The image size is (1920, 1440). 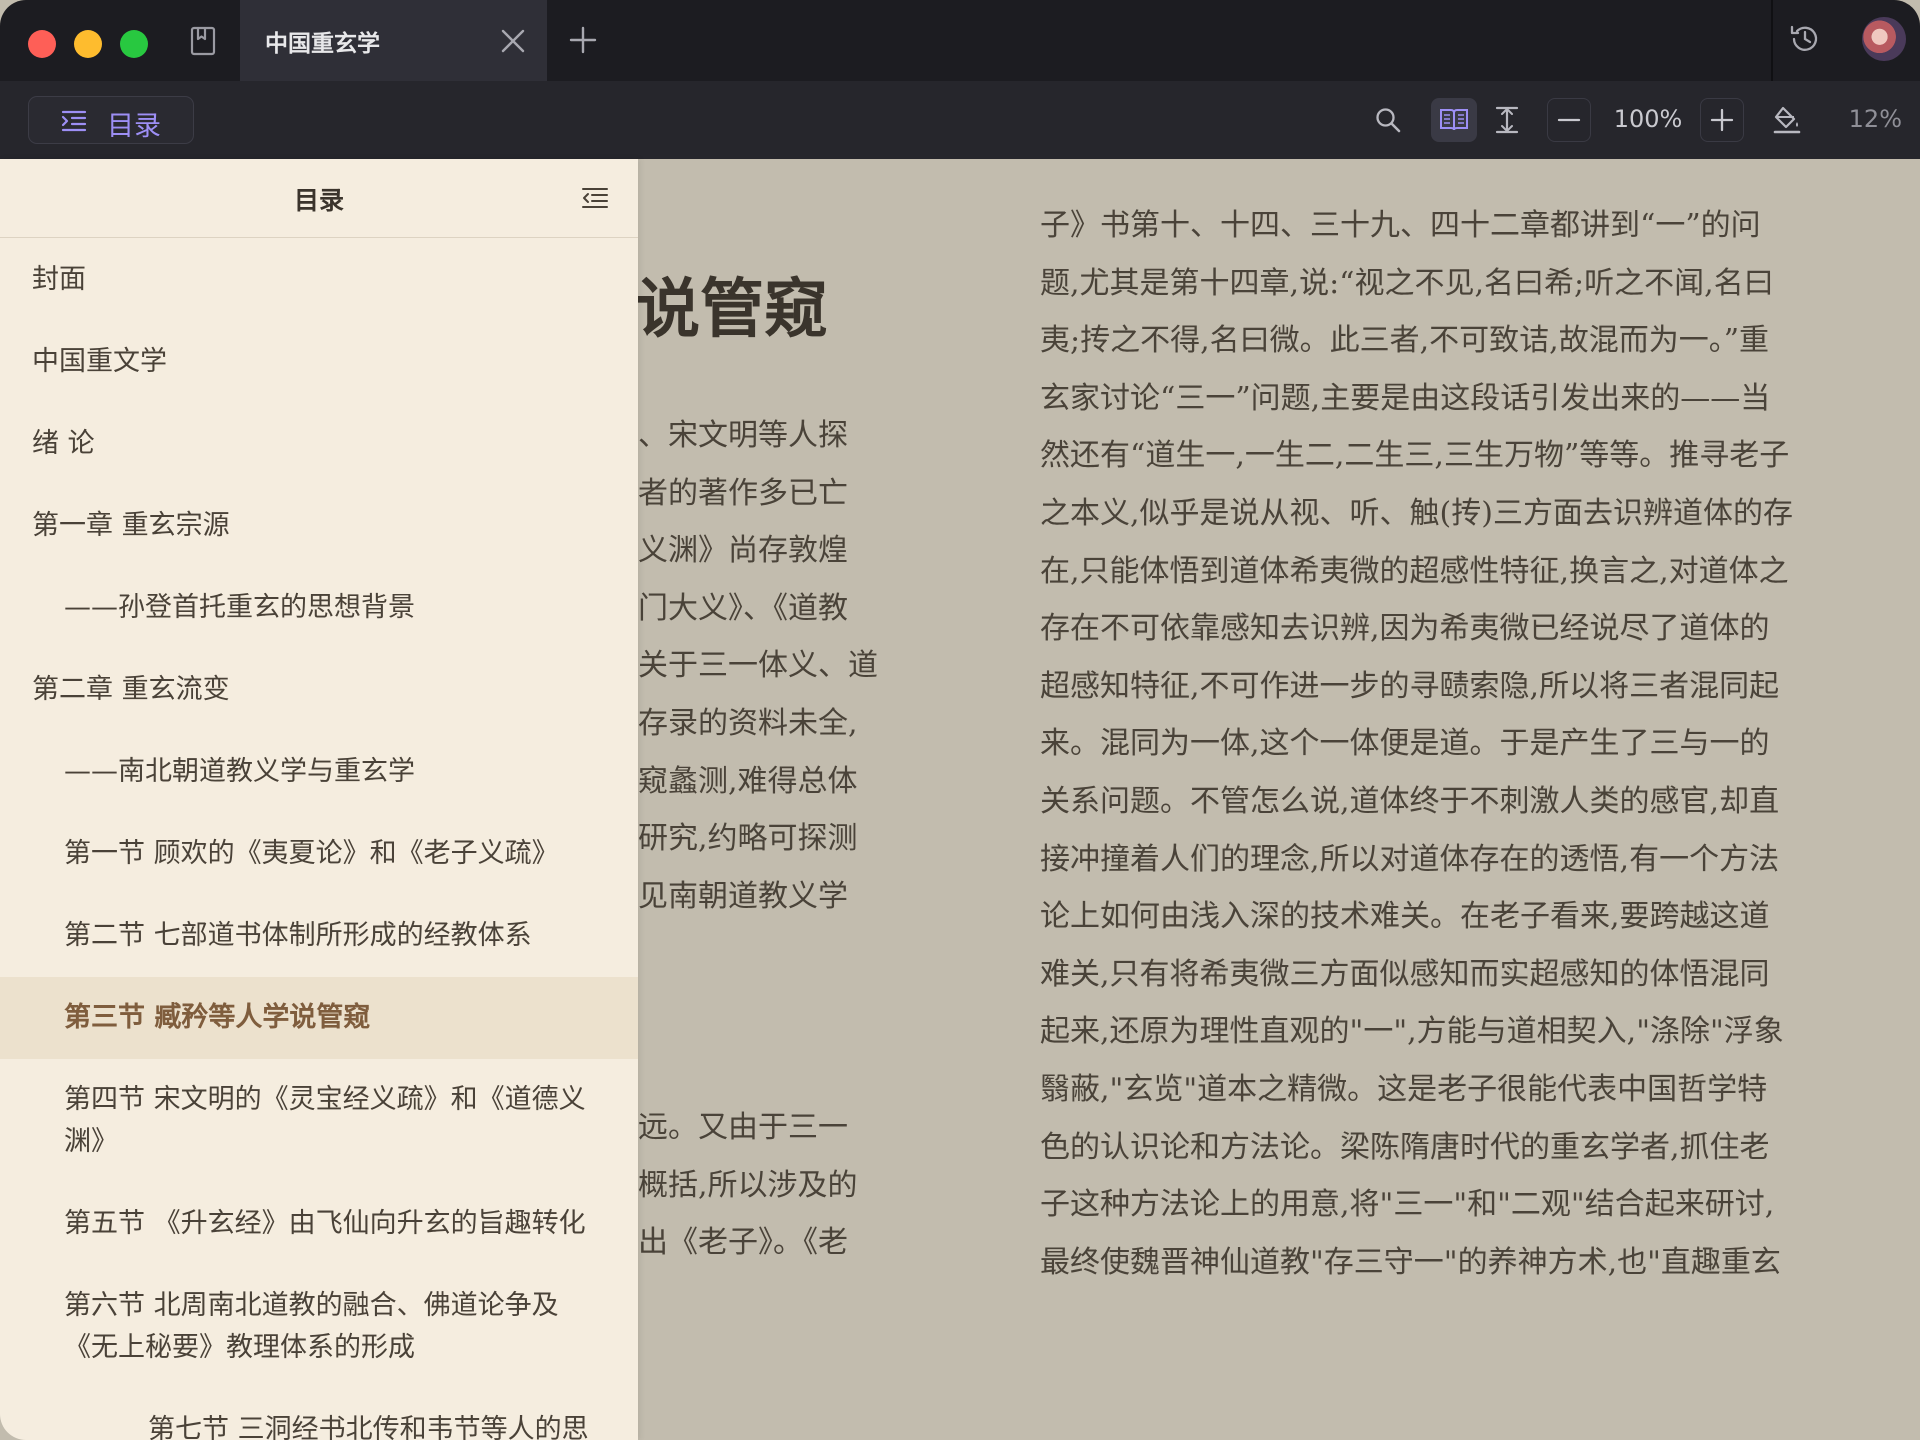 What do you see at coordinates (319, 444) in the screenshot?
I see `toc-item: 绪 论` at bounding box center [319, 444].